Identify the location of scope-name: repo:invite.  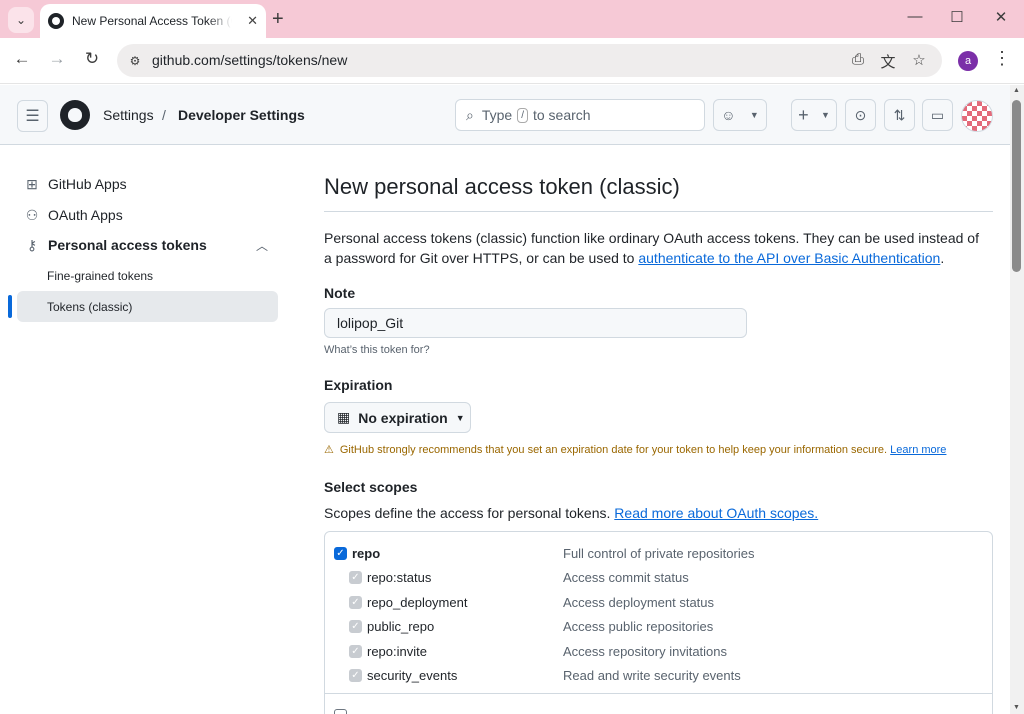
(397, 651).